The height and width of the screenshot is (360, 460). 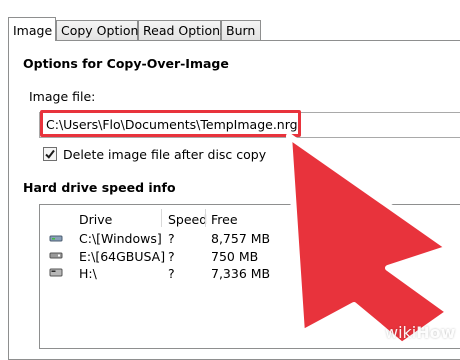 I want to click on watermark-suffix: How, so click(x=436, y=332).